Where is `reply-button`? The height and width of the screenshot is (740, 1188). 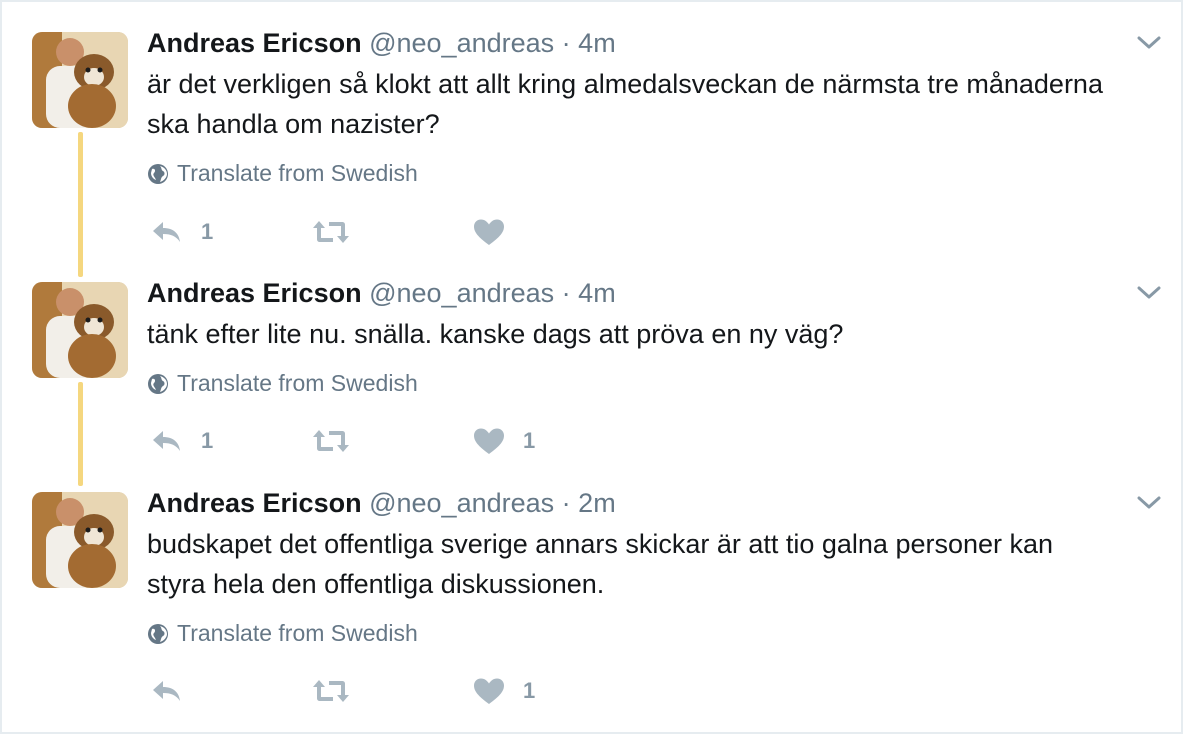
reply-button is located at coordinates (176, 691).